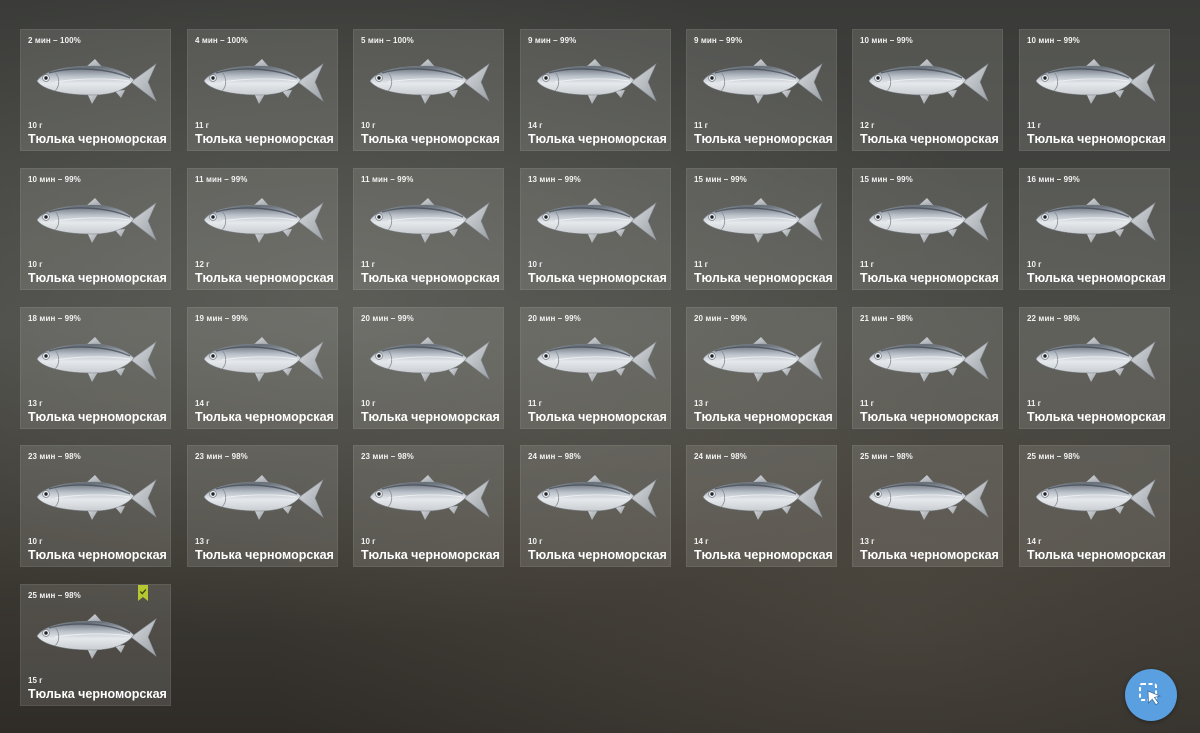 The width and height of the screenshot is (1200, 733). I want to click on catch-card: 20 мин – 99% 13 г Тюлька черноморская, so click(761, 368).